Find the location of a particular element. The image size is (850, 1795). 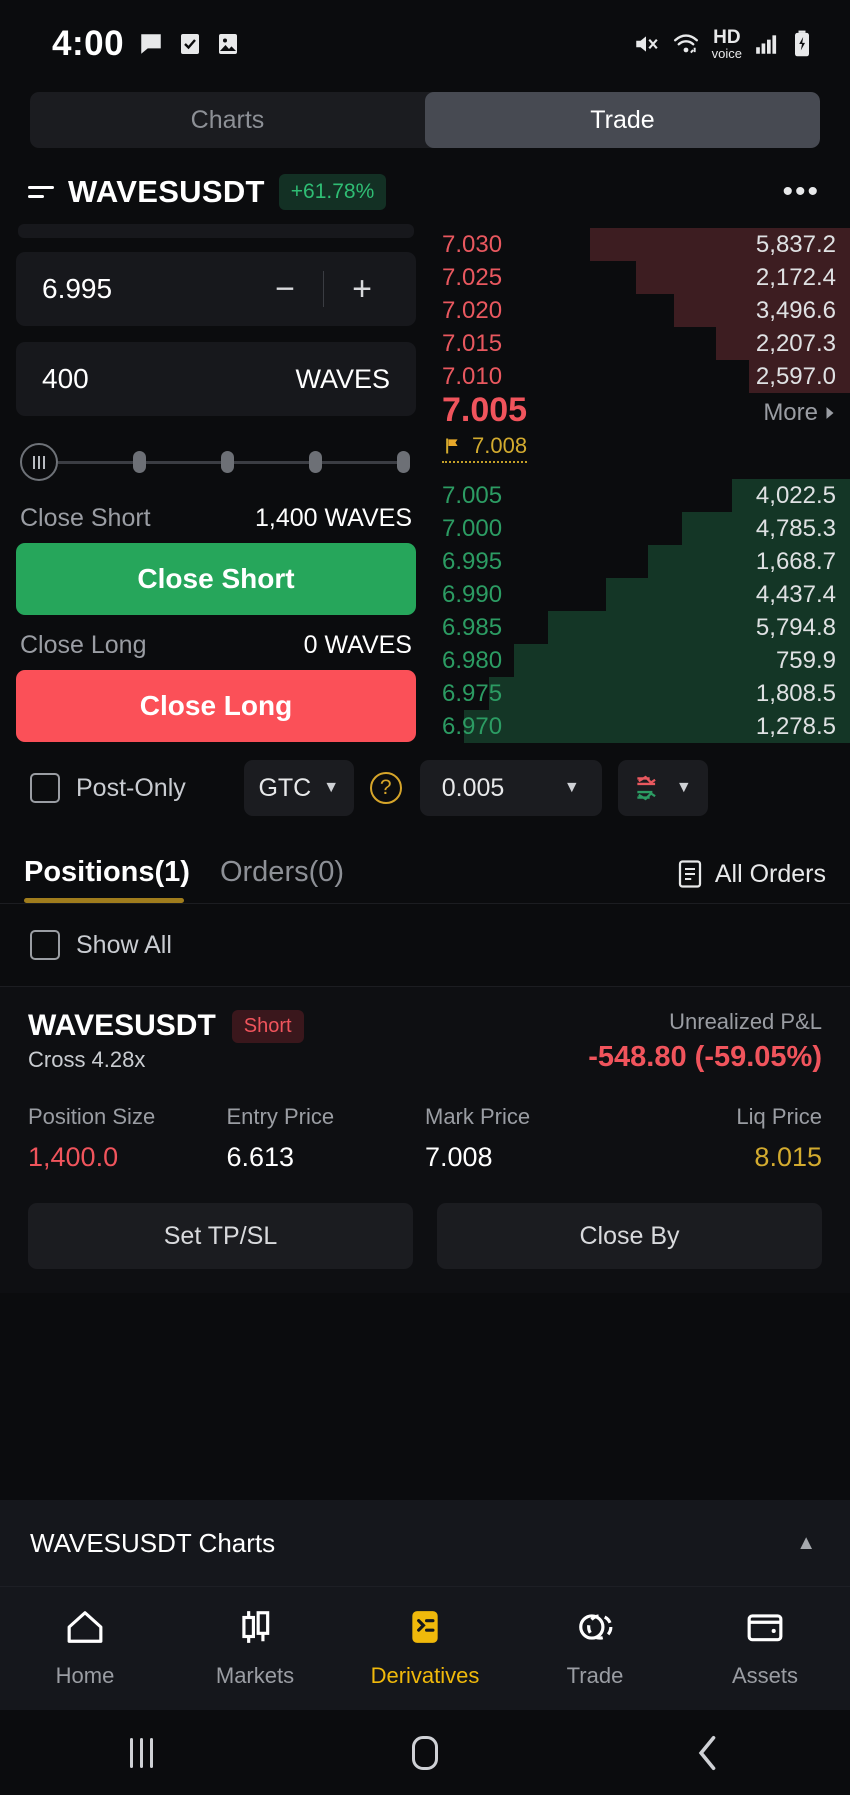

order-book-row: 6.980 759.9 is located at coordinates (640, 660).